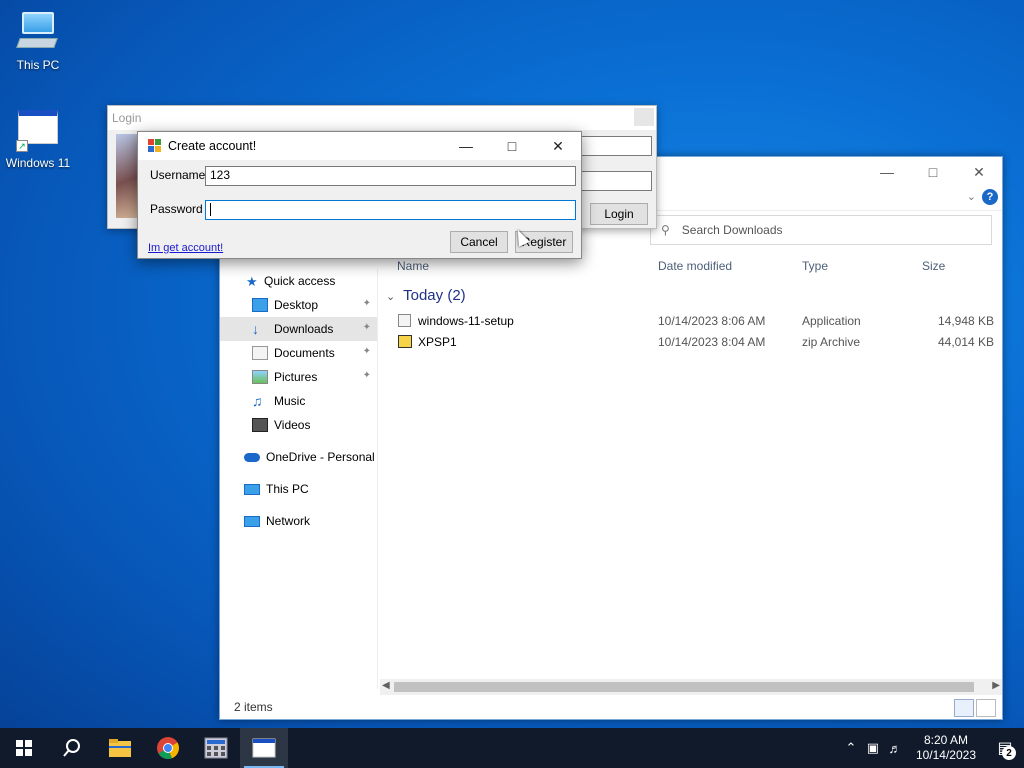  What do you see at coordinates (466, 321) in the screenshot?
I see `file-name: windows-11-setup` at bounding box center [466, 321].